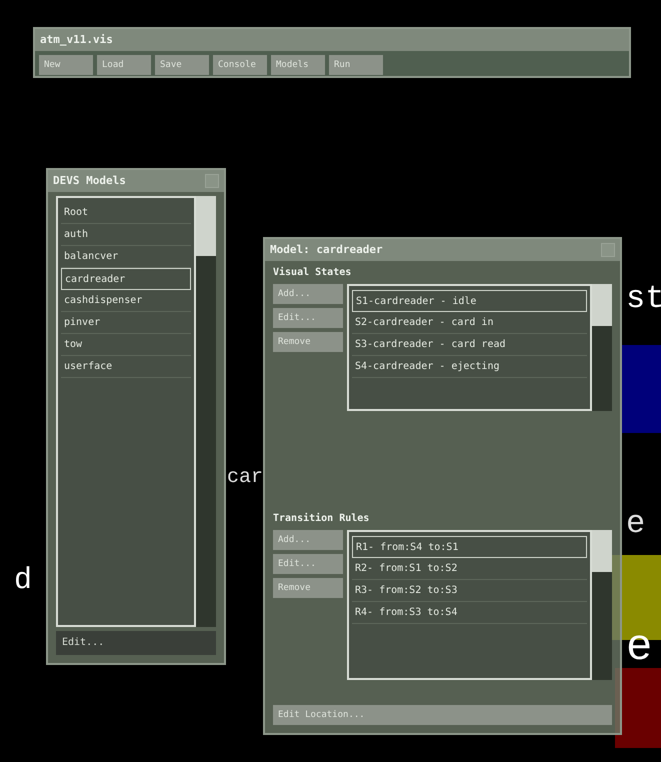  What do you see at coordinates (126, 213) in the screenshot?
I see `list-item: Root` at bounding box center [126, 213].